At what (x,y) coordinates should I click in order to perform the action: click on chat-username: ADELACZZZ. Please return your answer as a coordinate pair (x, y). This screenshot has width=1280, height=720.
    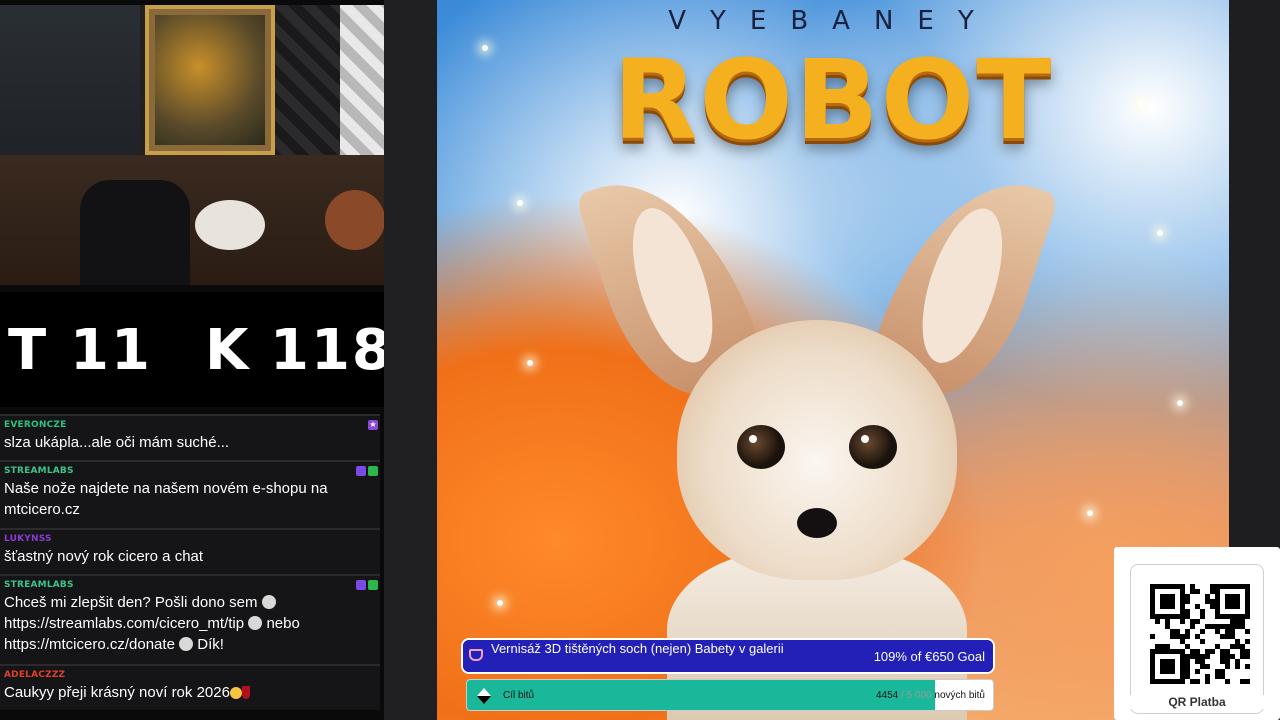
    Looking at the image, I should click on (190, 676).